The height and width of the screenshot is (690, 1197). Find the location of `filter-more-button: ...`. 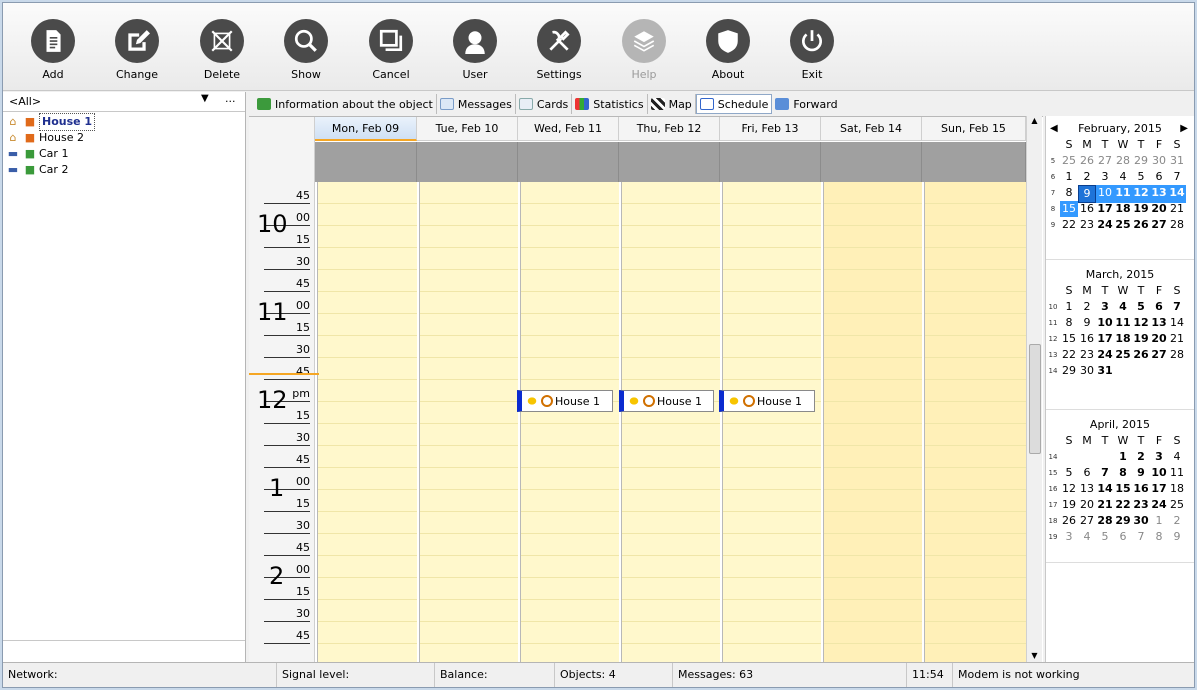

filter-more-button: ... is located at coordinates (230, 98).